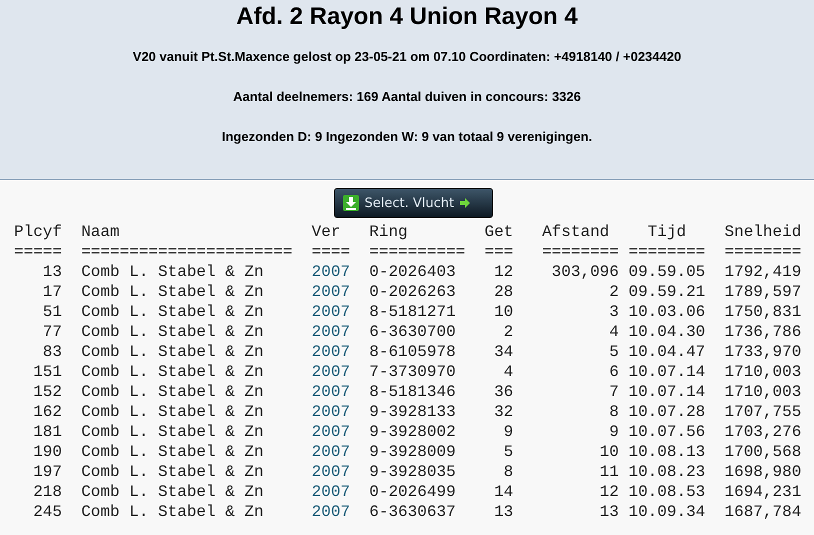  What do you see at coordinates (413, 203) in the screenshot?
I see `select-flight-button: Select. Vlucht` at bounding box center [413, 203].